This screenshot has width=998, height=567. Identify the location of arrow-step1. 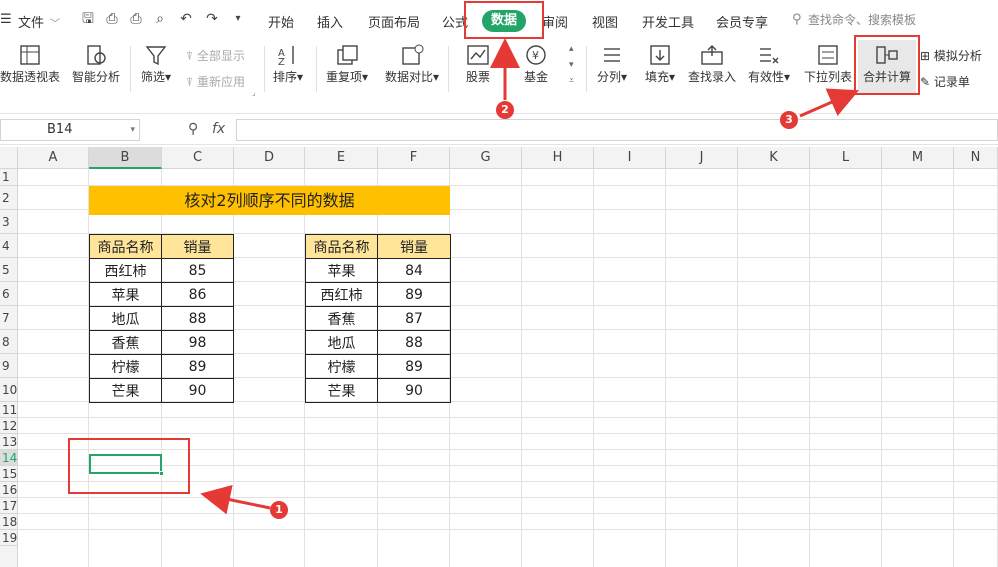
(235, 499).